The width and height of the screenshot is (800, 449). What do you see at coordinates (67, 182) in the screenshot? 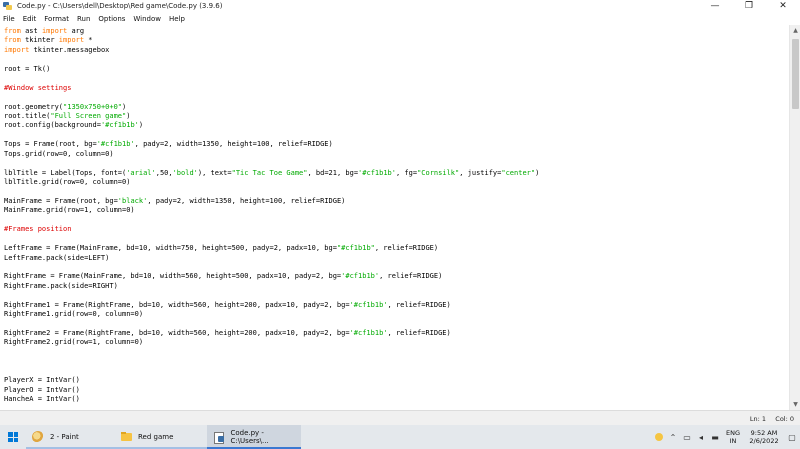
I see `code-token: lblTitle.grid(row=0, column=0)` at bounding box center [67, 182].